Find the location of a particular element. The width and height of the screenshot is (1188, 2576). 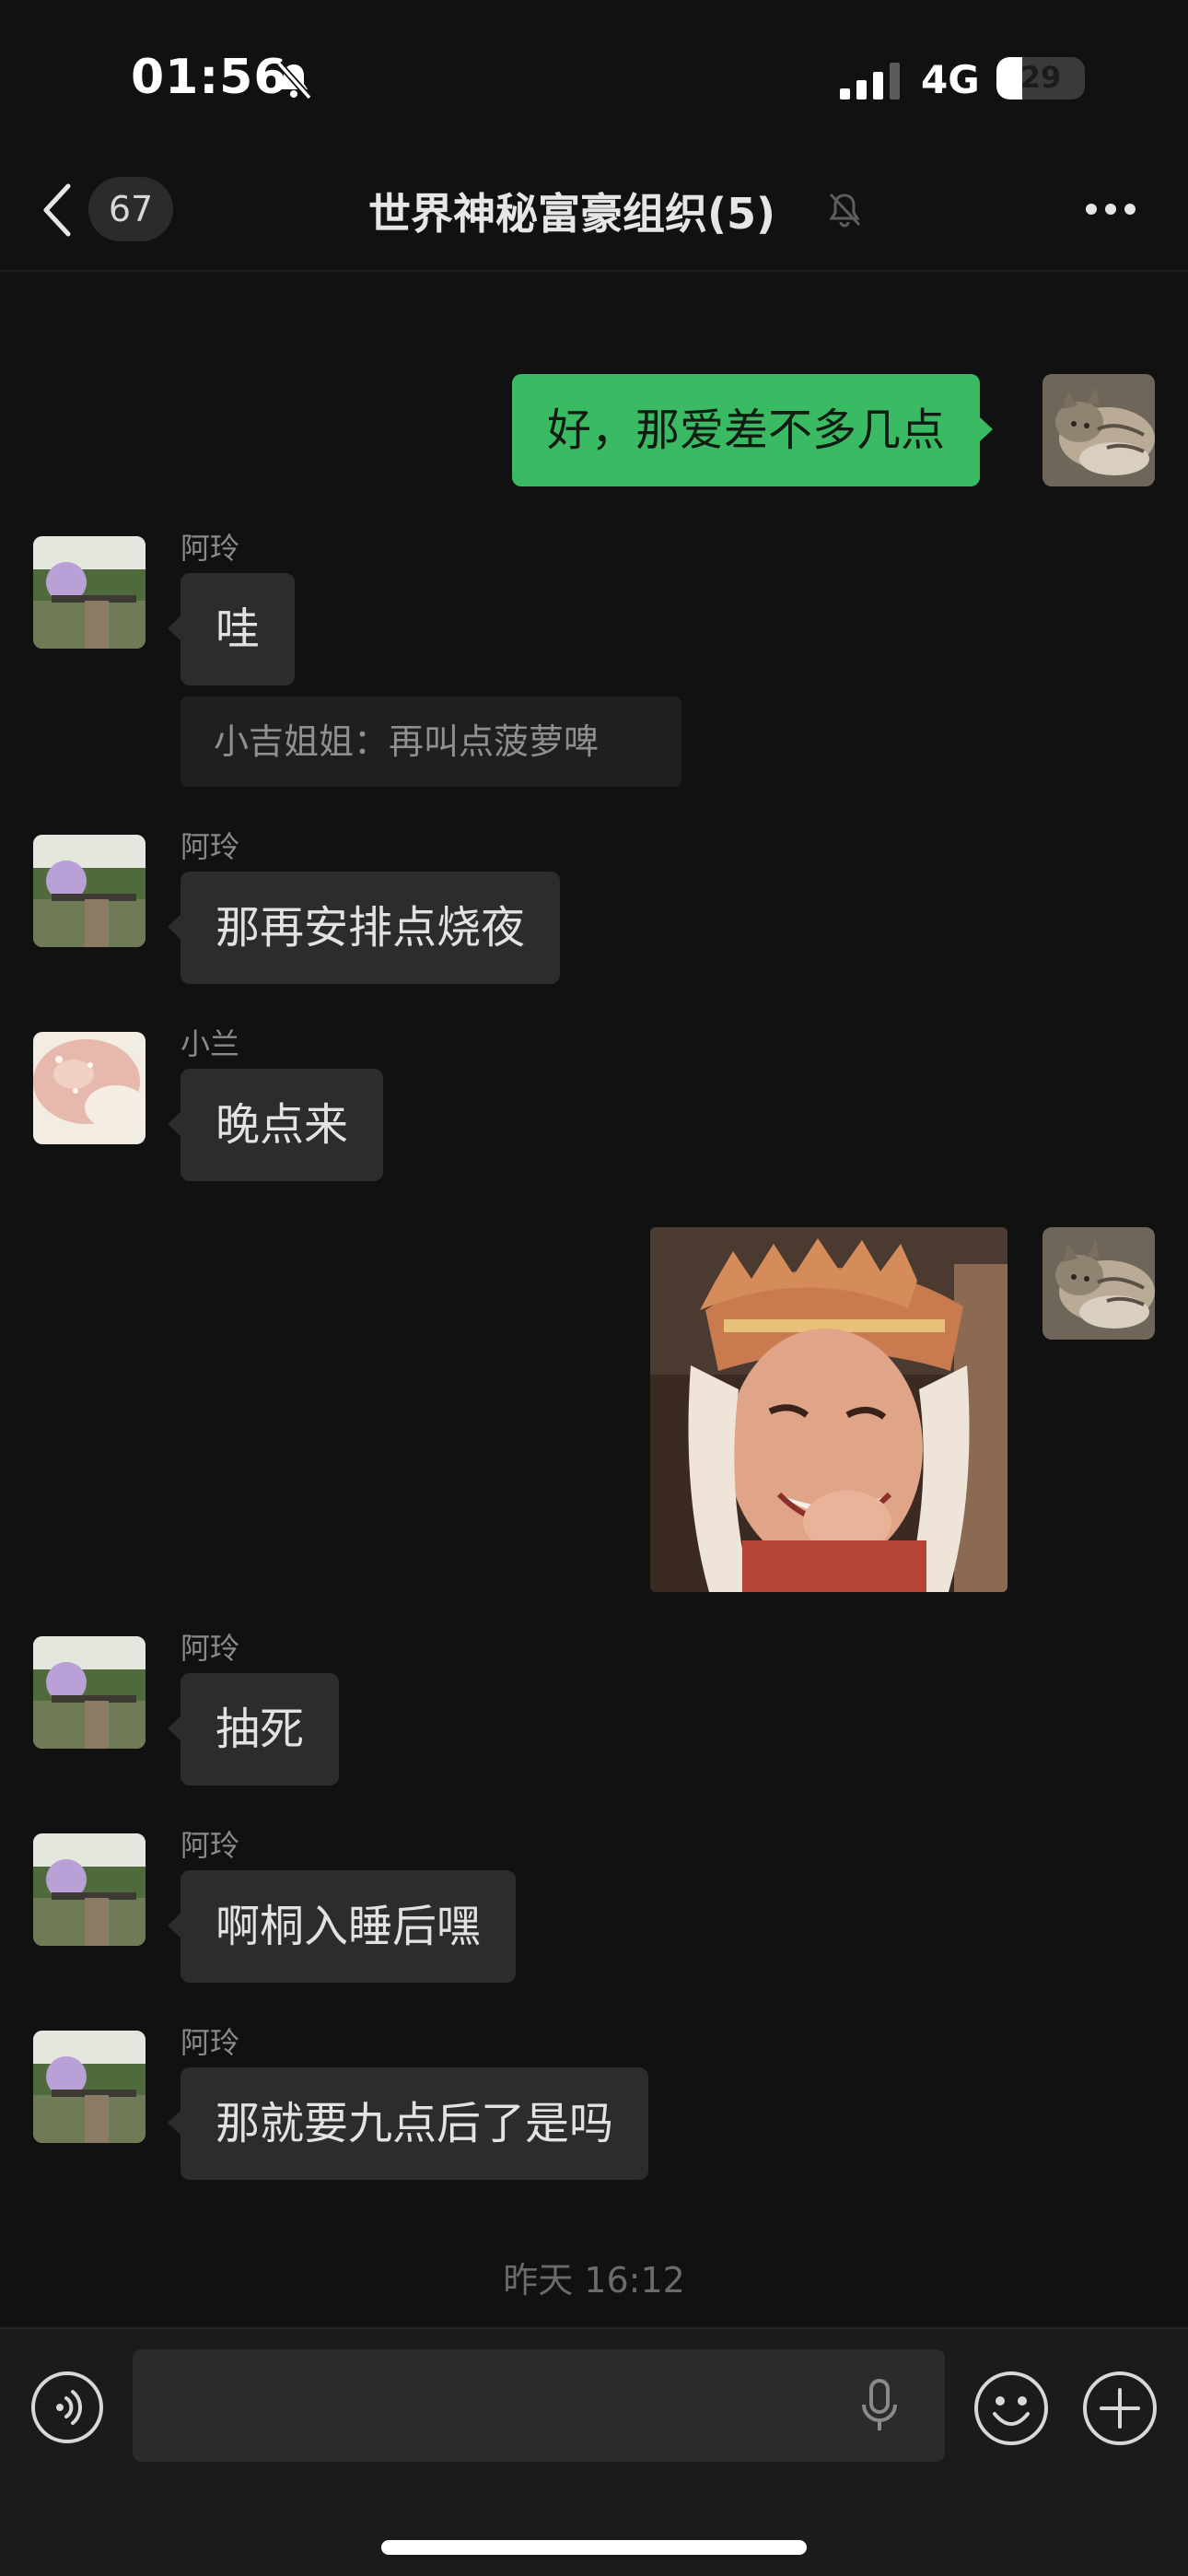

message-bubble-incoming: 晚点来 is located at coordinates (275, 1125).